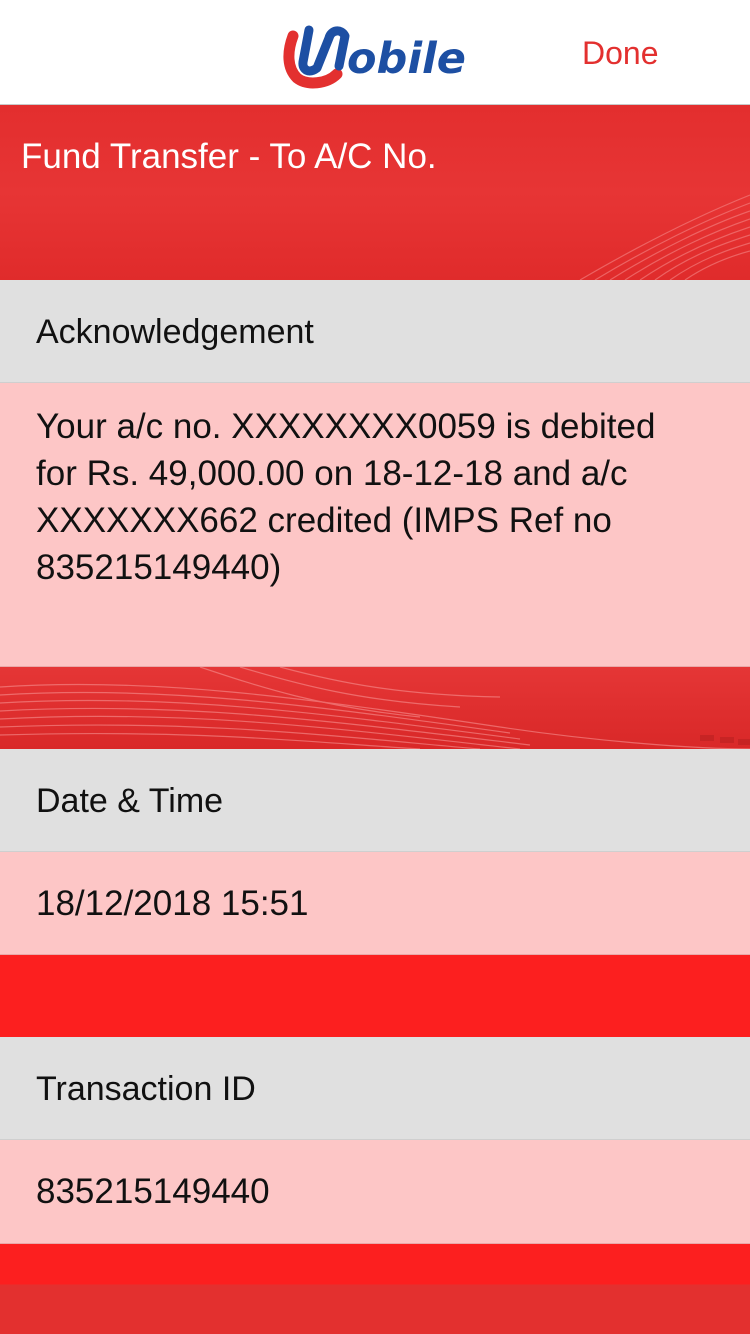  Describe the element at coordinates (175, 332) in the screenshot. I see `acknowledgement-label: Acknowledgement` at that location.